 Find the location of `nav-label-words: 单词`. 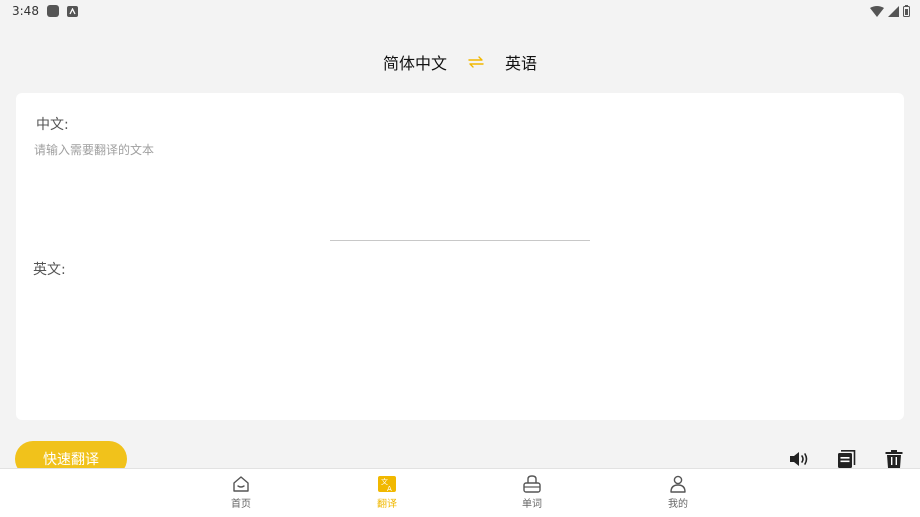

nav-label-words: 单词 is located at coordinates (532, 504).